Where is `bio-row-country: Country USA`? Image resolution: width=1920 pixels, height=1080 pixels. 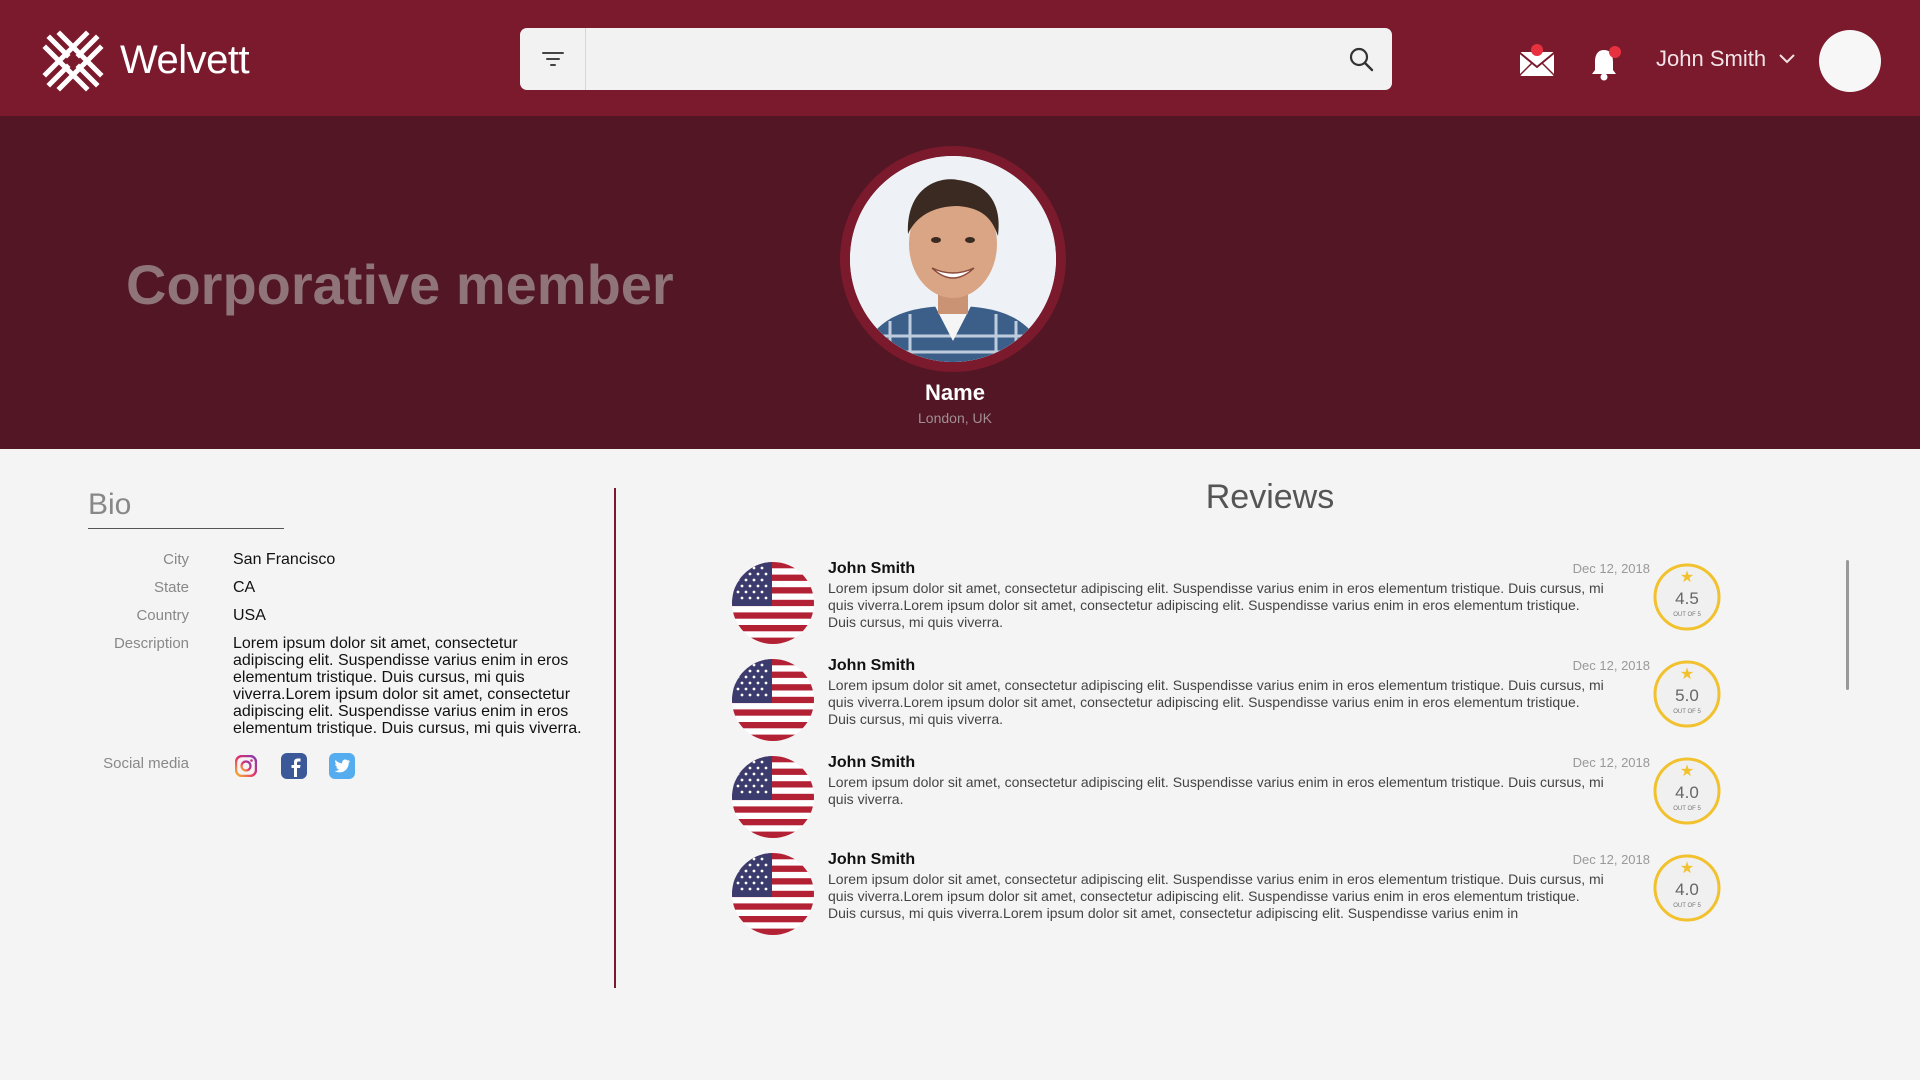
bio-row-country: Country USA is located at coordinates (348, 615).